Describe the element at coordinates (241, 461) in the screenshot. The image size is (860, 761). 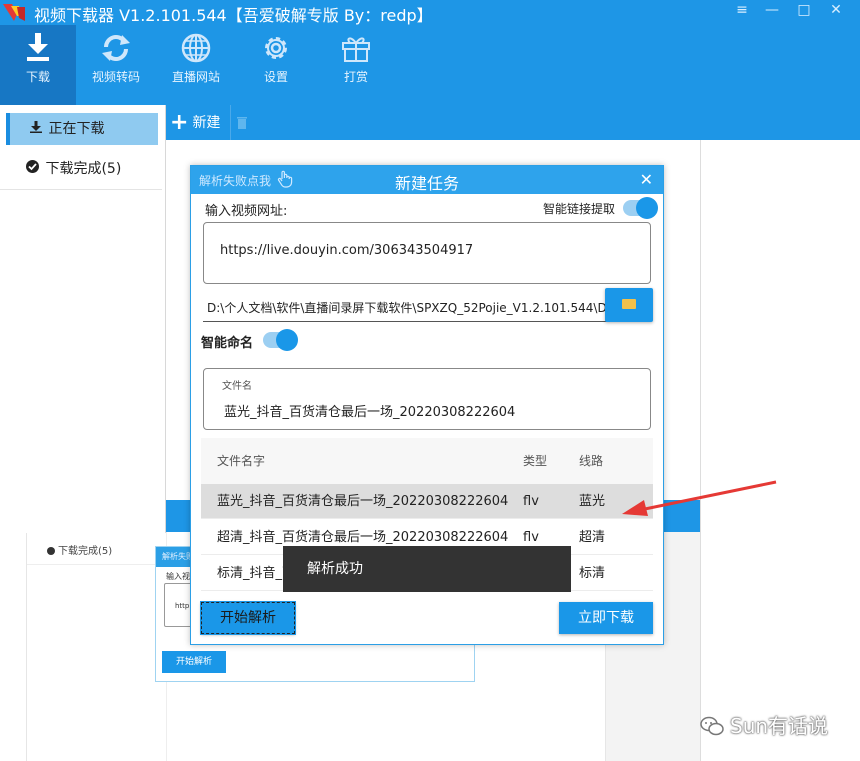
I see `column-header-name: 文件名字` at that location.